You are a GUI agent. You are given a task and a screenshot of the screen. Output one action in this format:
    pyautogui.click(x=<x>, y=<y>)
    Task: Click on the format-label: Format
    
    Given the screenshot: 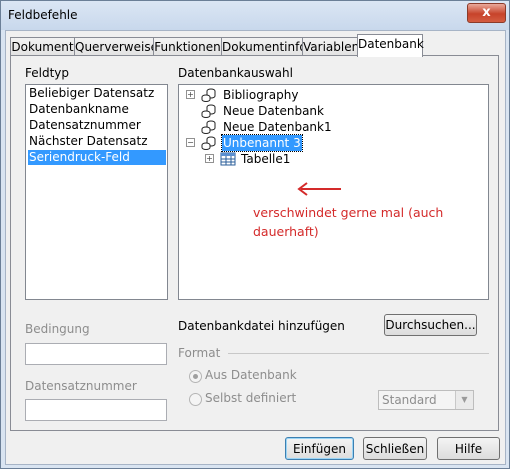 What is the action you would take?
    pyautogui.click(x=199, y=353)
    